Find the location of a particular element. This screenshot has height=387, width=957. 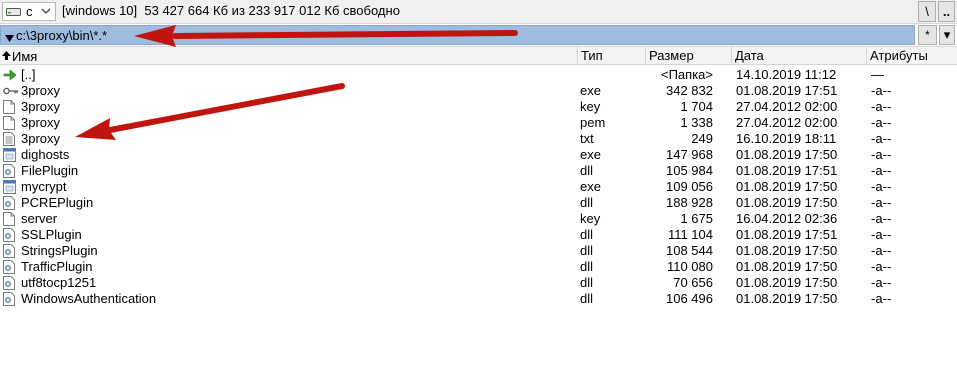

file-name: WindowsAuthentication is located at coordinates (89, 298).